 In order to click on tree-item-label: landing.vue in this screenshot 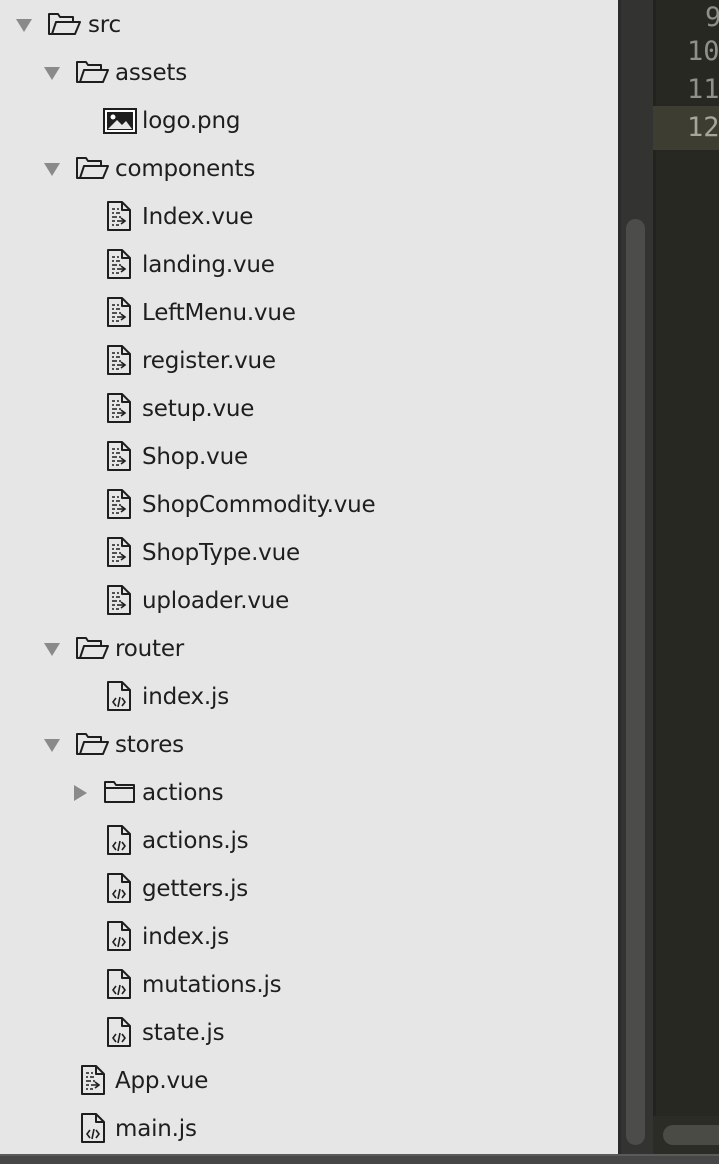, I will do `click(208, 265)`.